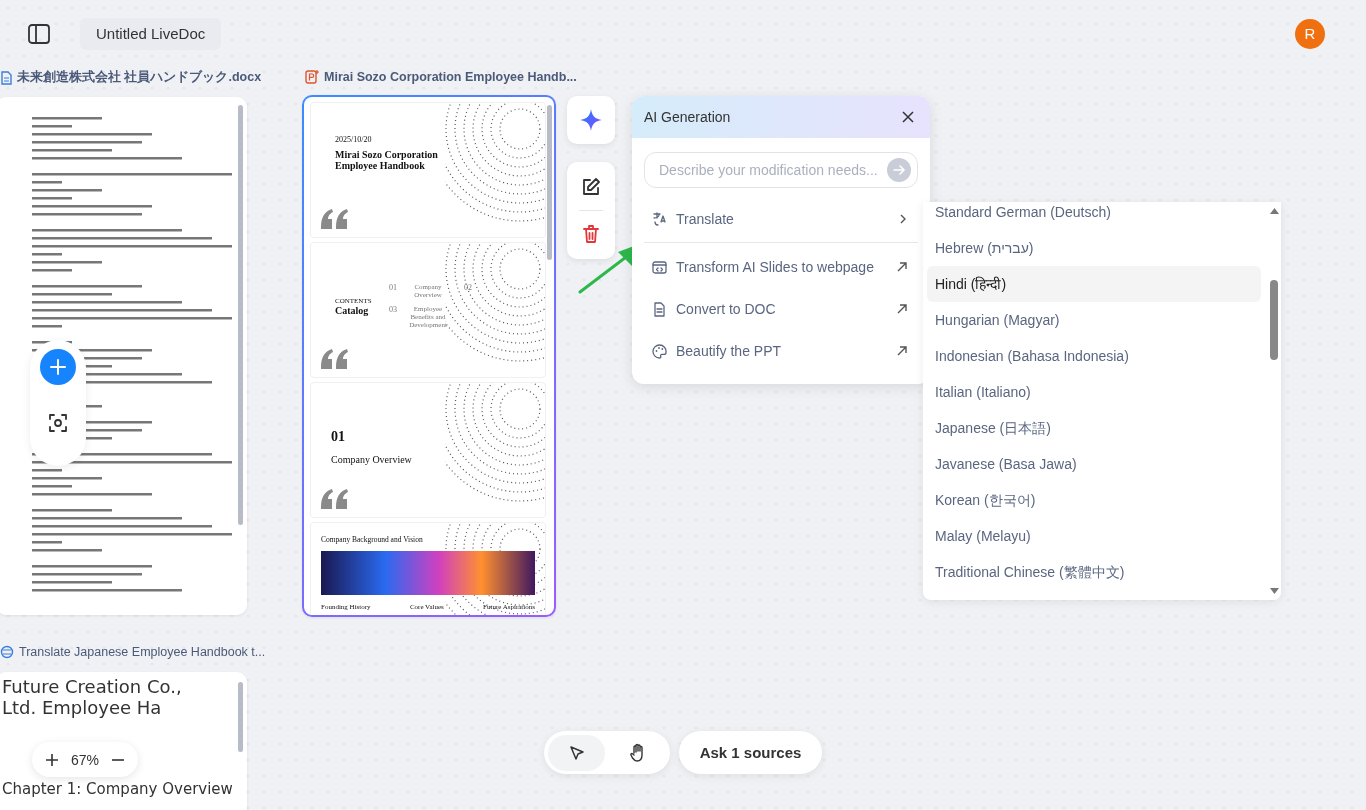 The image size is (1366, 810). I want to click on language-option: Javanese (Basa Jawa), so click(1094, 464).